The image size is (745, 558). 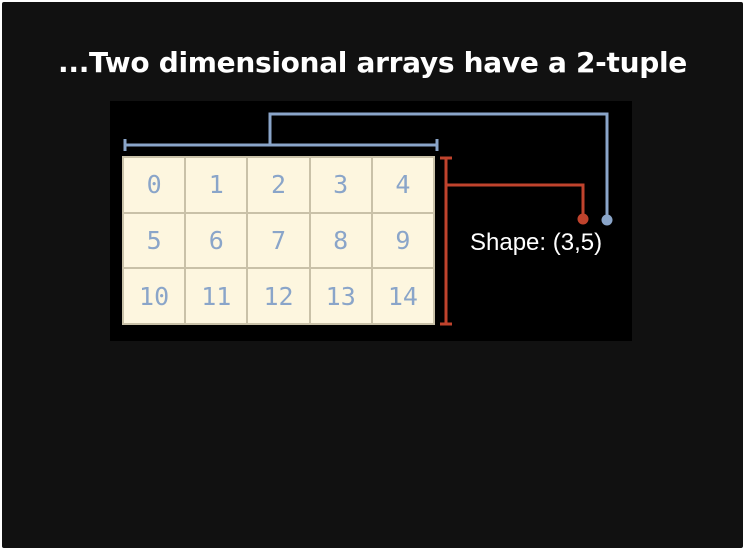 What do you see at coordinates (607, 220) in the screenshot?
I see `columns-connector-dot` at bounding box center [607, 220].